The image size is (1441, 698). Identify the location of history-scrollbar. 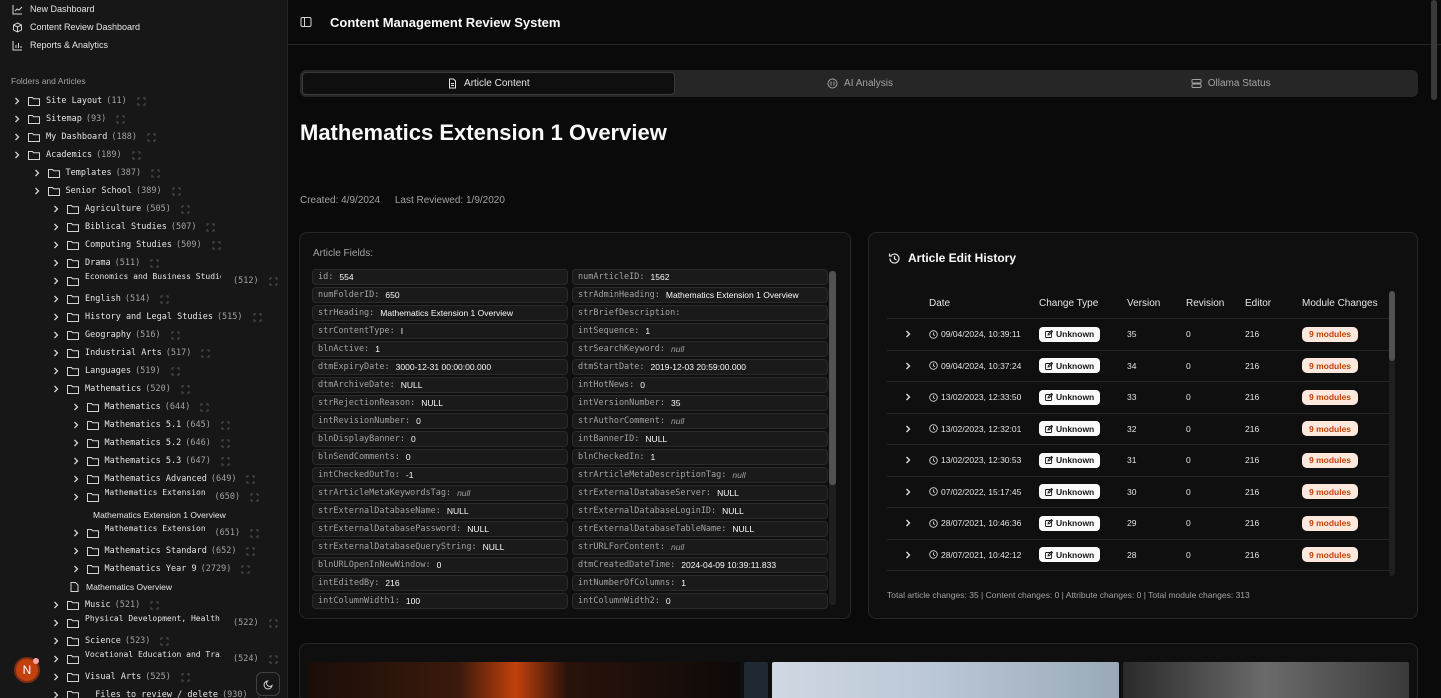
(1392, 433).